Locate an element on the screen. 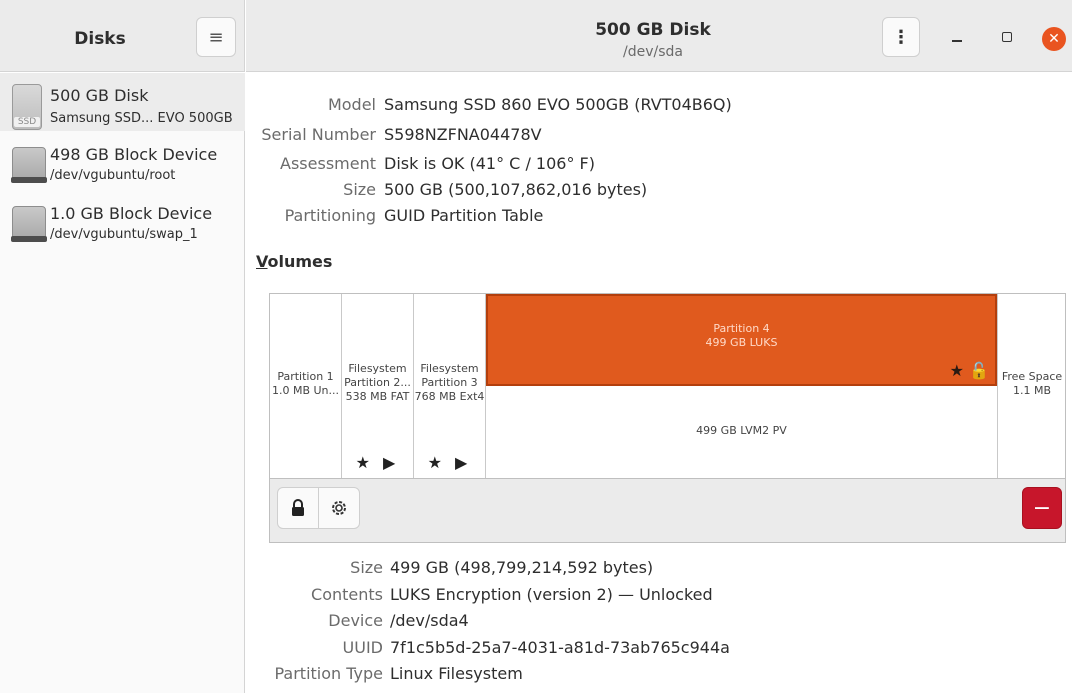  info-row-assessment: Assessment Disk is OK (41° C / 106° F) is located at coordinates (420, 165).